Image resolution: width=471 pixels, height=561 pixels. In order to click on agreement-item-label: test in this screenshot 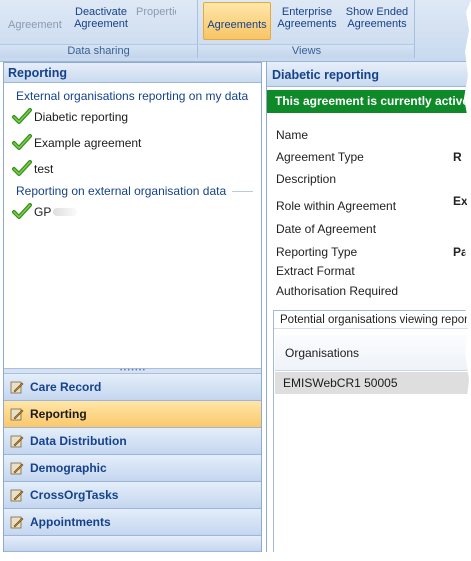, I will do `click(44, 169)`.